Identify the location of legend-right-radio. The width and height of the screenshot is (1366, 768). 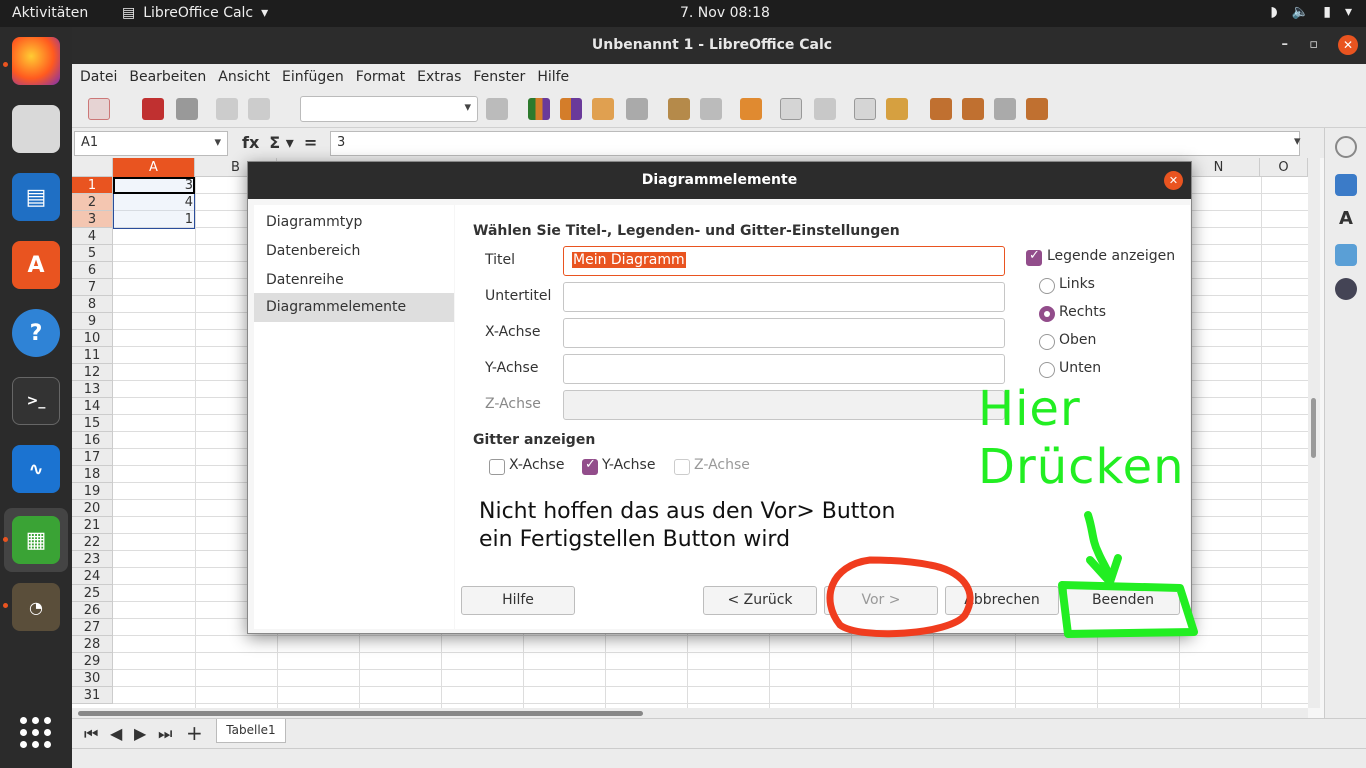
(1047, 314).